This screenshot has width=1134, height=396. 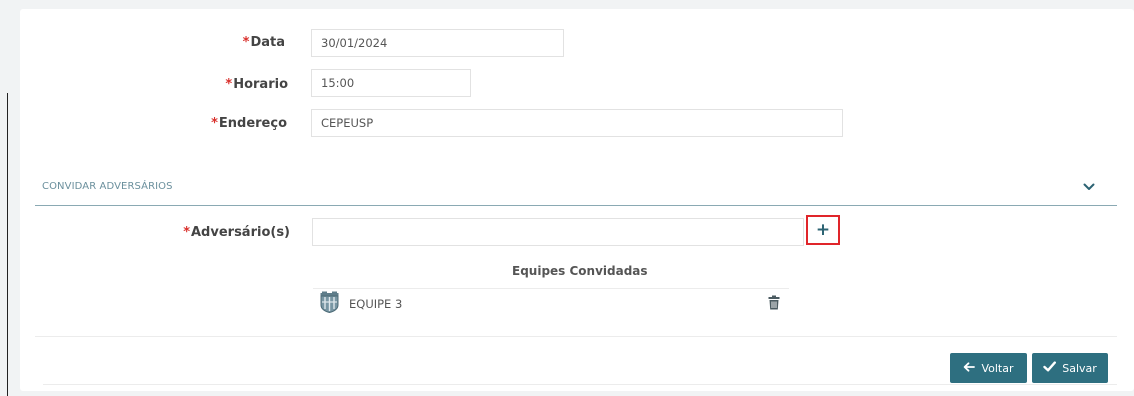 I want to click on opponents-label-text: Adversário(s), so click(x=240, y=232).